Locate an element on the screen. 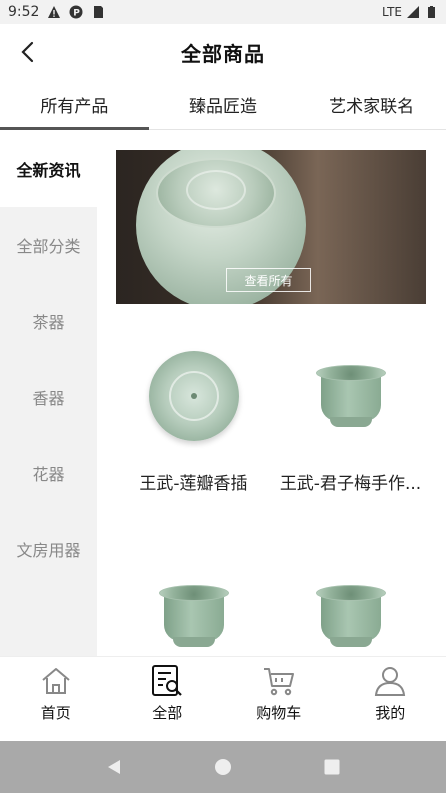 This screenshot has width=446, height=793. product-card: 王武-莲瓣香插 is located at coordinates (193, 416).